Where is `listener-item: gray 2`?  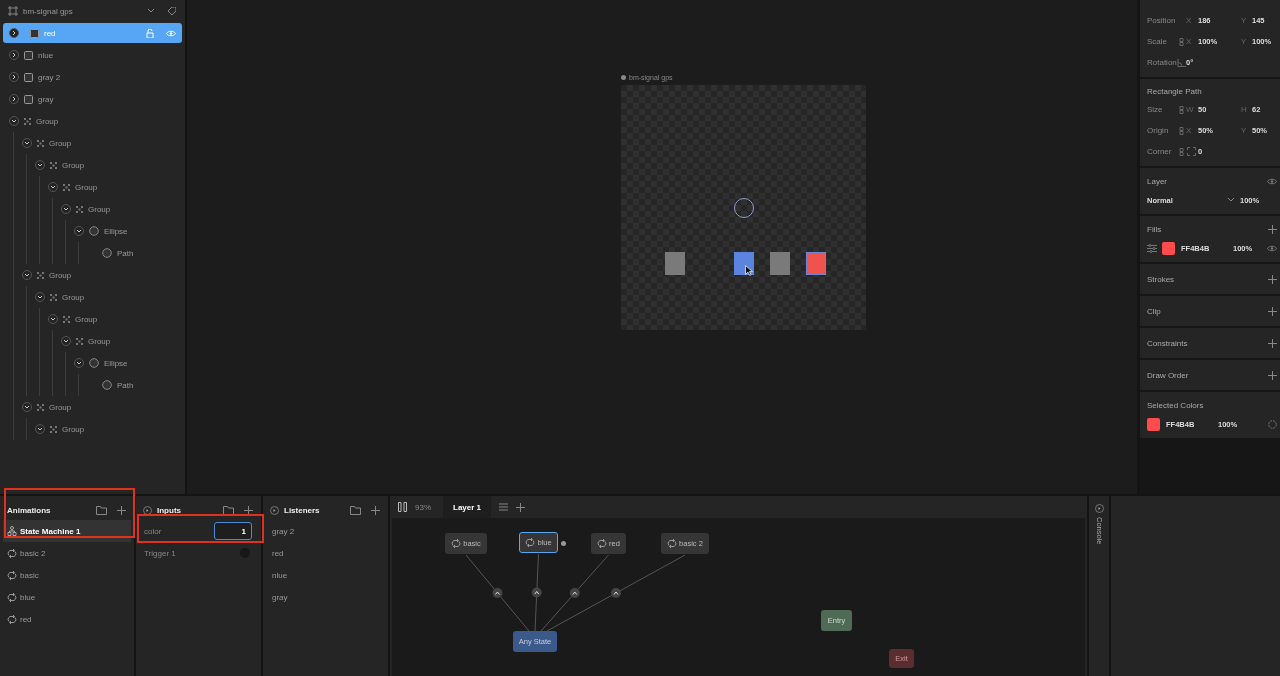
listener-item: gray 2 is located at coordinates (325, 531).